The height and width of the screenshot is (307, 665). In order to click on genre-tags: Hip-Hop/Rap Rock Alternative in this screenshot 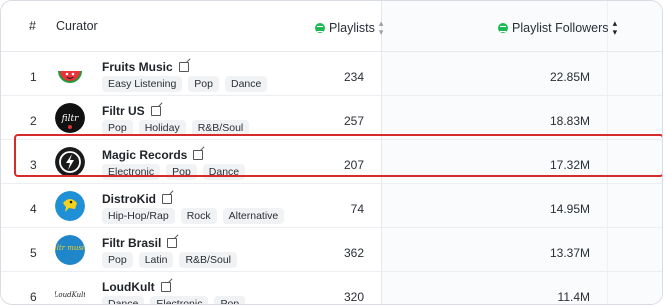, I will do `click(193, 216)`.